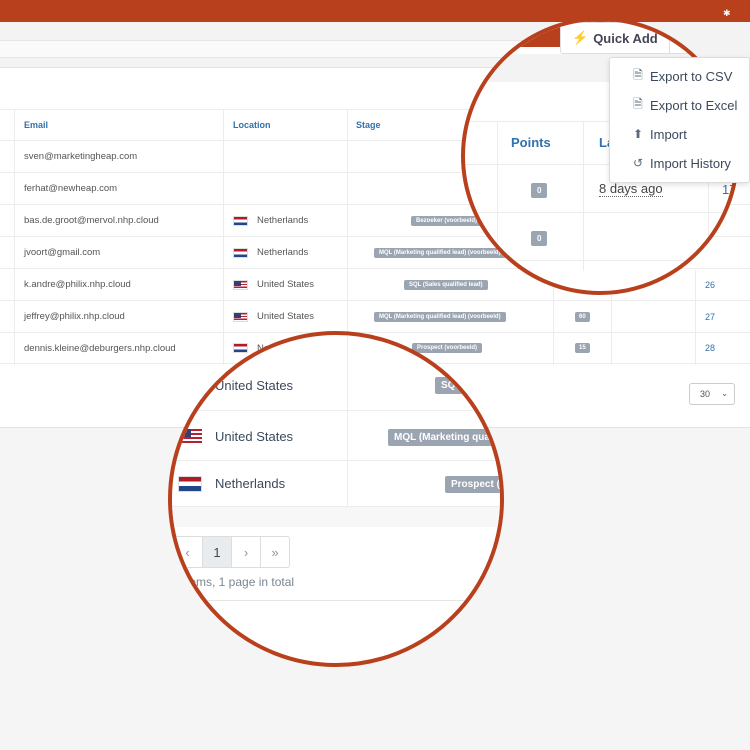 Image resolution: width=750 pixels, height=750 pixels. I want to click on email-cell: bas.de.groot@mervol.nhp.cloud, so click(91, 220).